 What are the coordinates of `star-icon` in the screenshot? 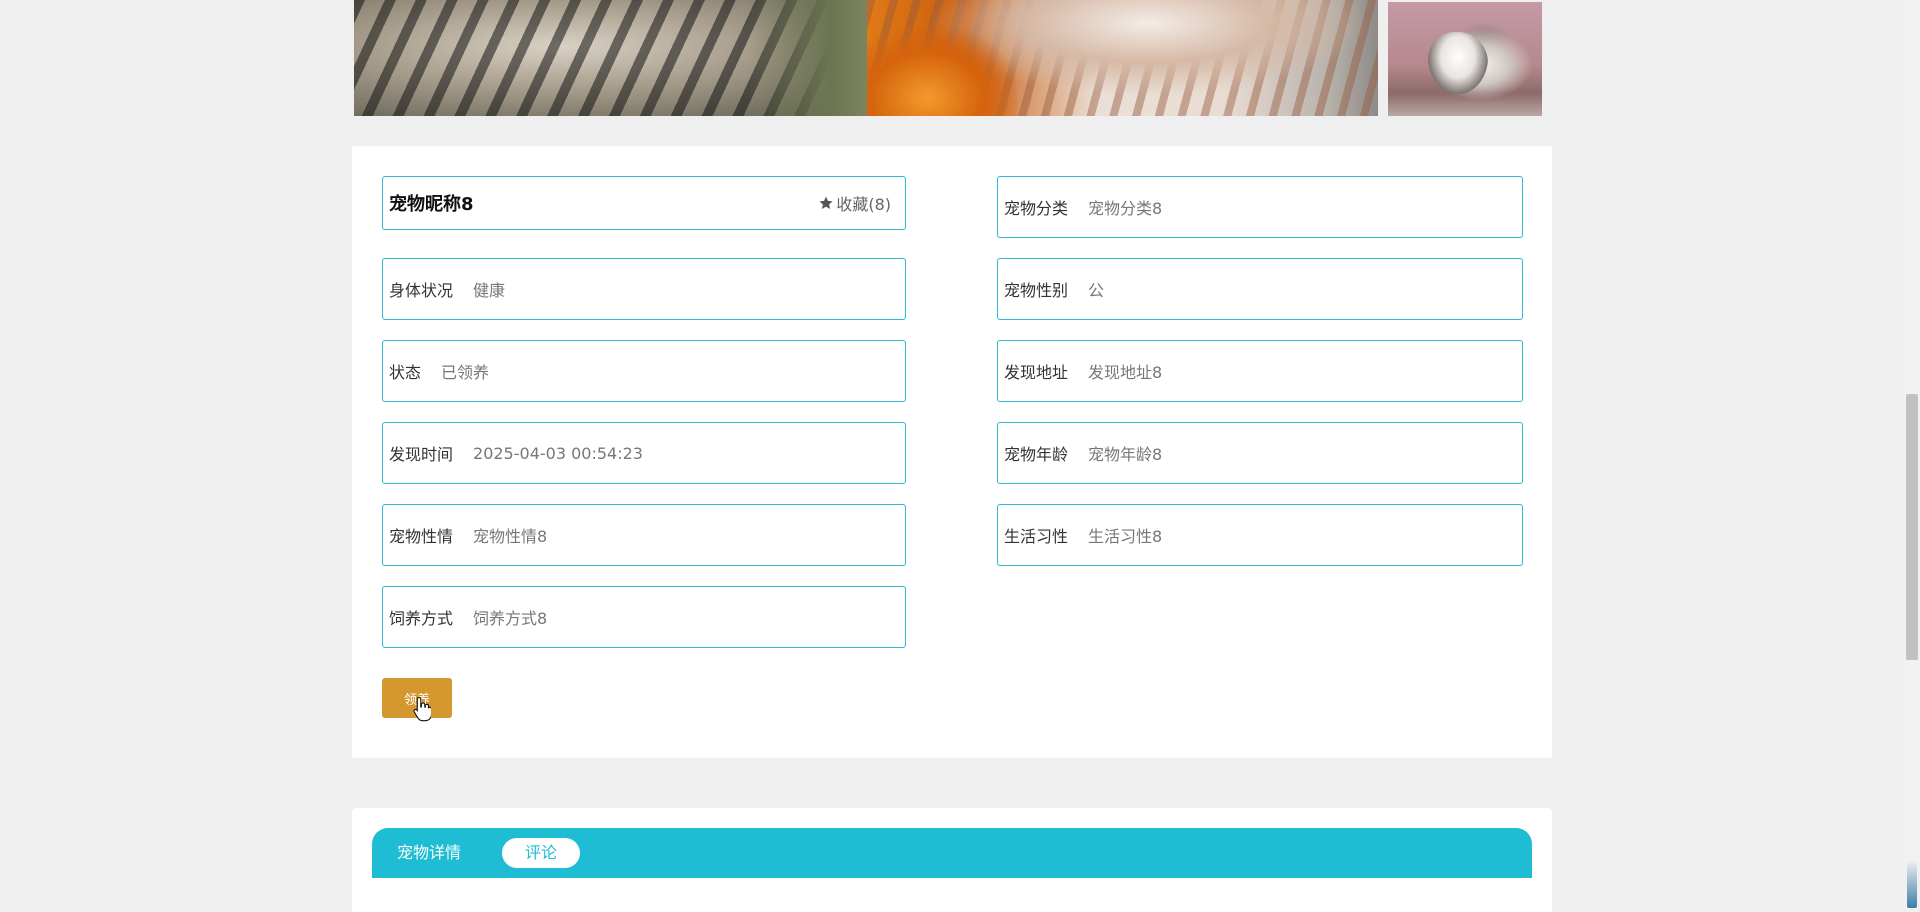 It's located at (826, 202).